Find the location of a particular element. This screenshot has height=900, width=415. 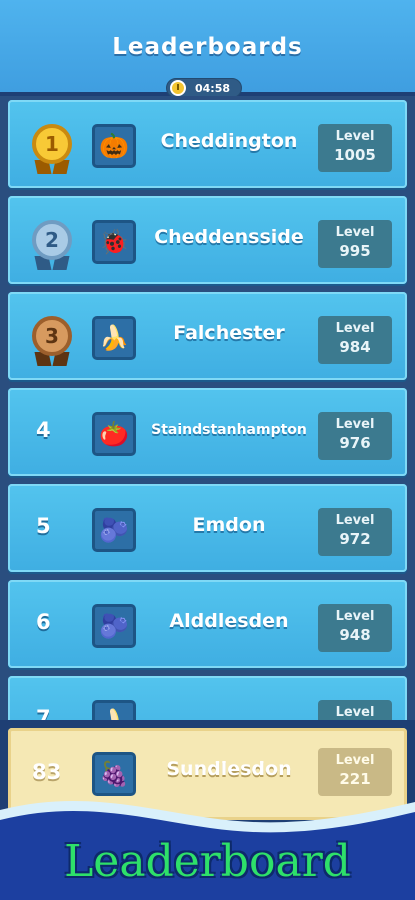

level-box: Level 1005 is located at coordinates (355, 148).